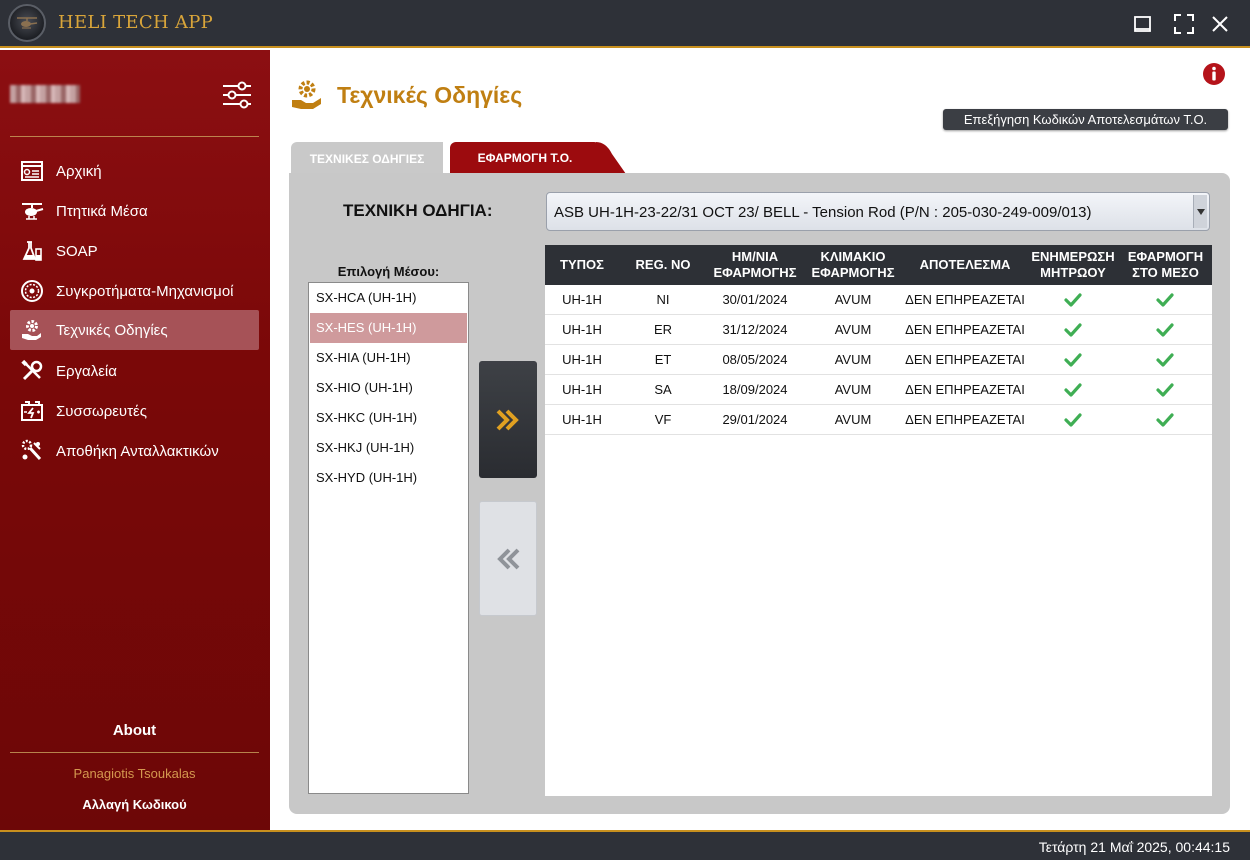 The width and height of the screenshot is (1250, 860). Describe the element at coordinates (755, 329) in the screenshot. I see `table-cell-date: 31/12/2024` at that location.